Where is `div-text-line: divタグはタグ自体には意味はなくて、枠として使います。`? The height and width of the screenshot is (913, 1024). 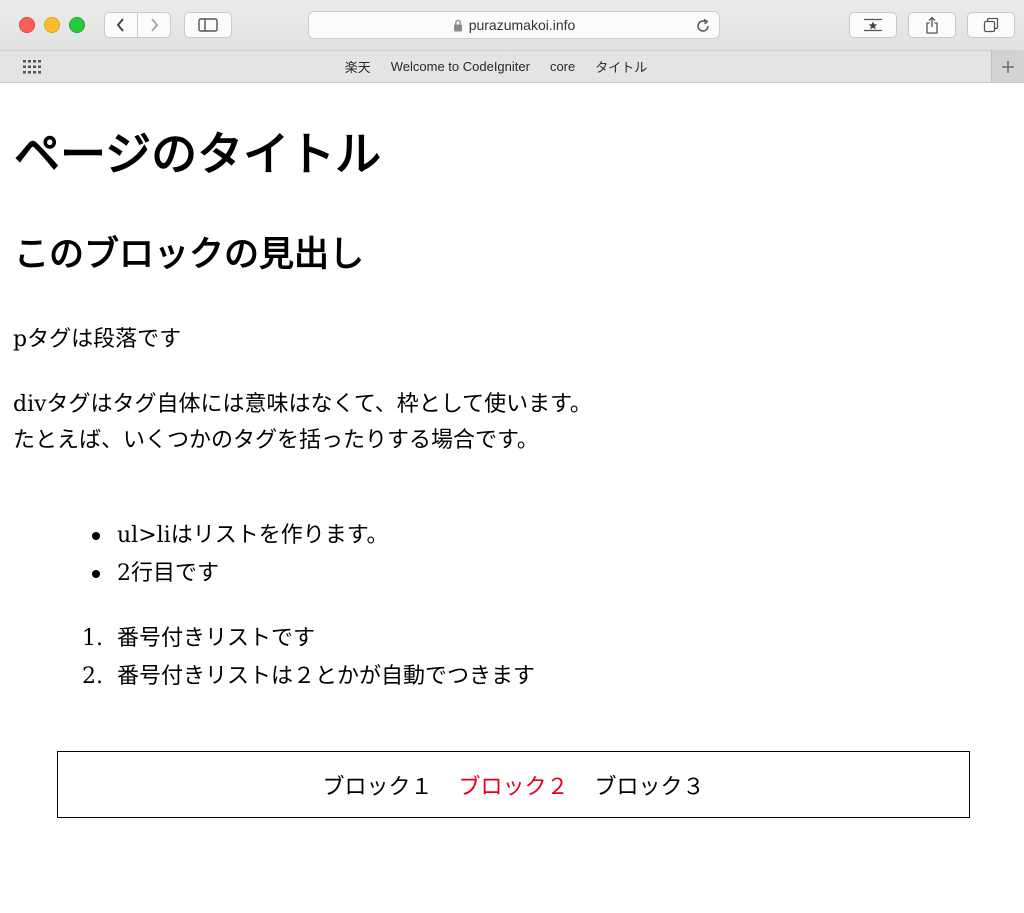 div-text-line: divタグはタグ自体には意味はなくて、枠として使います。 is located at coordinates (302, 404).